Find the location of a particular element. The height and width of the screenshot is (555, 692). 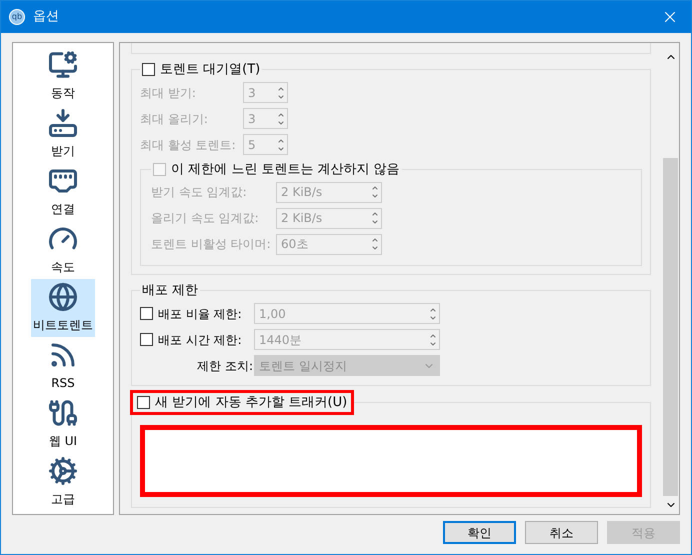

dialog-button: 취소 is located at coordinates (561, 532).